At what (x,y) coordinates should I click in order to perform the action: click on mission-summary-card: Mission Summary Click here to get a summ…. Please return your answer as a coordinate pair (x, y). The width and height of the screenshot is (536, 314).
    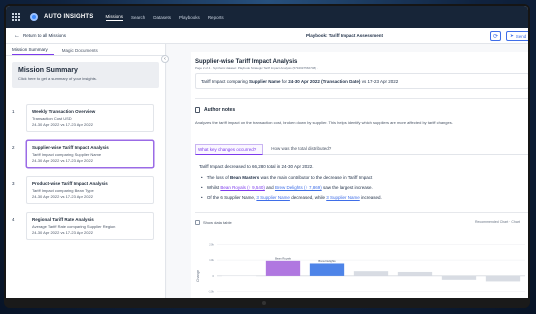
    Looking at the image, I should click on (85, 75).